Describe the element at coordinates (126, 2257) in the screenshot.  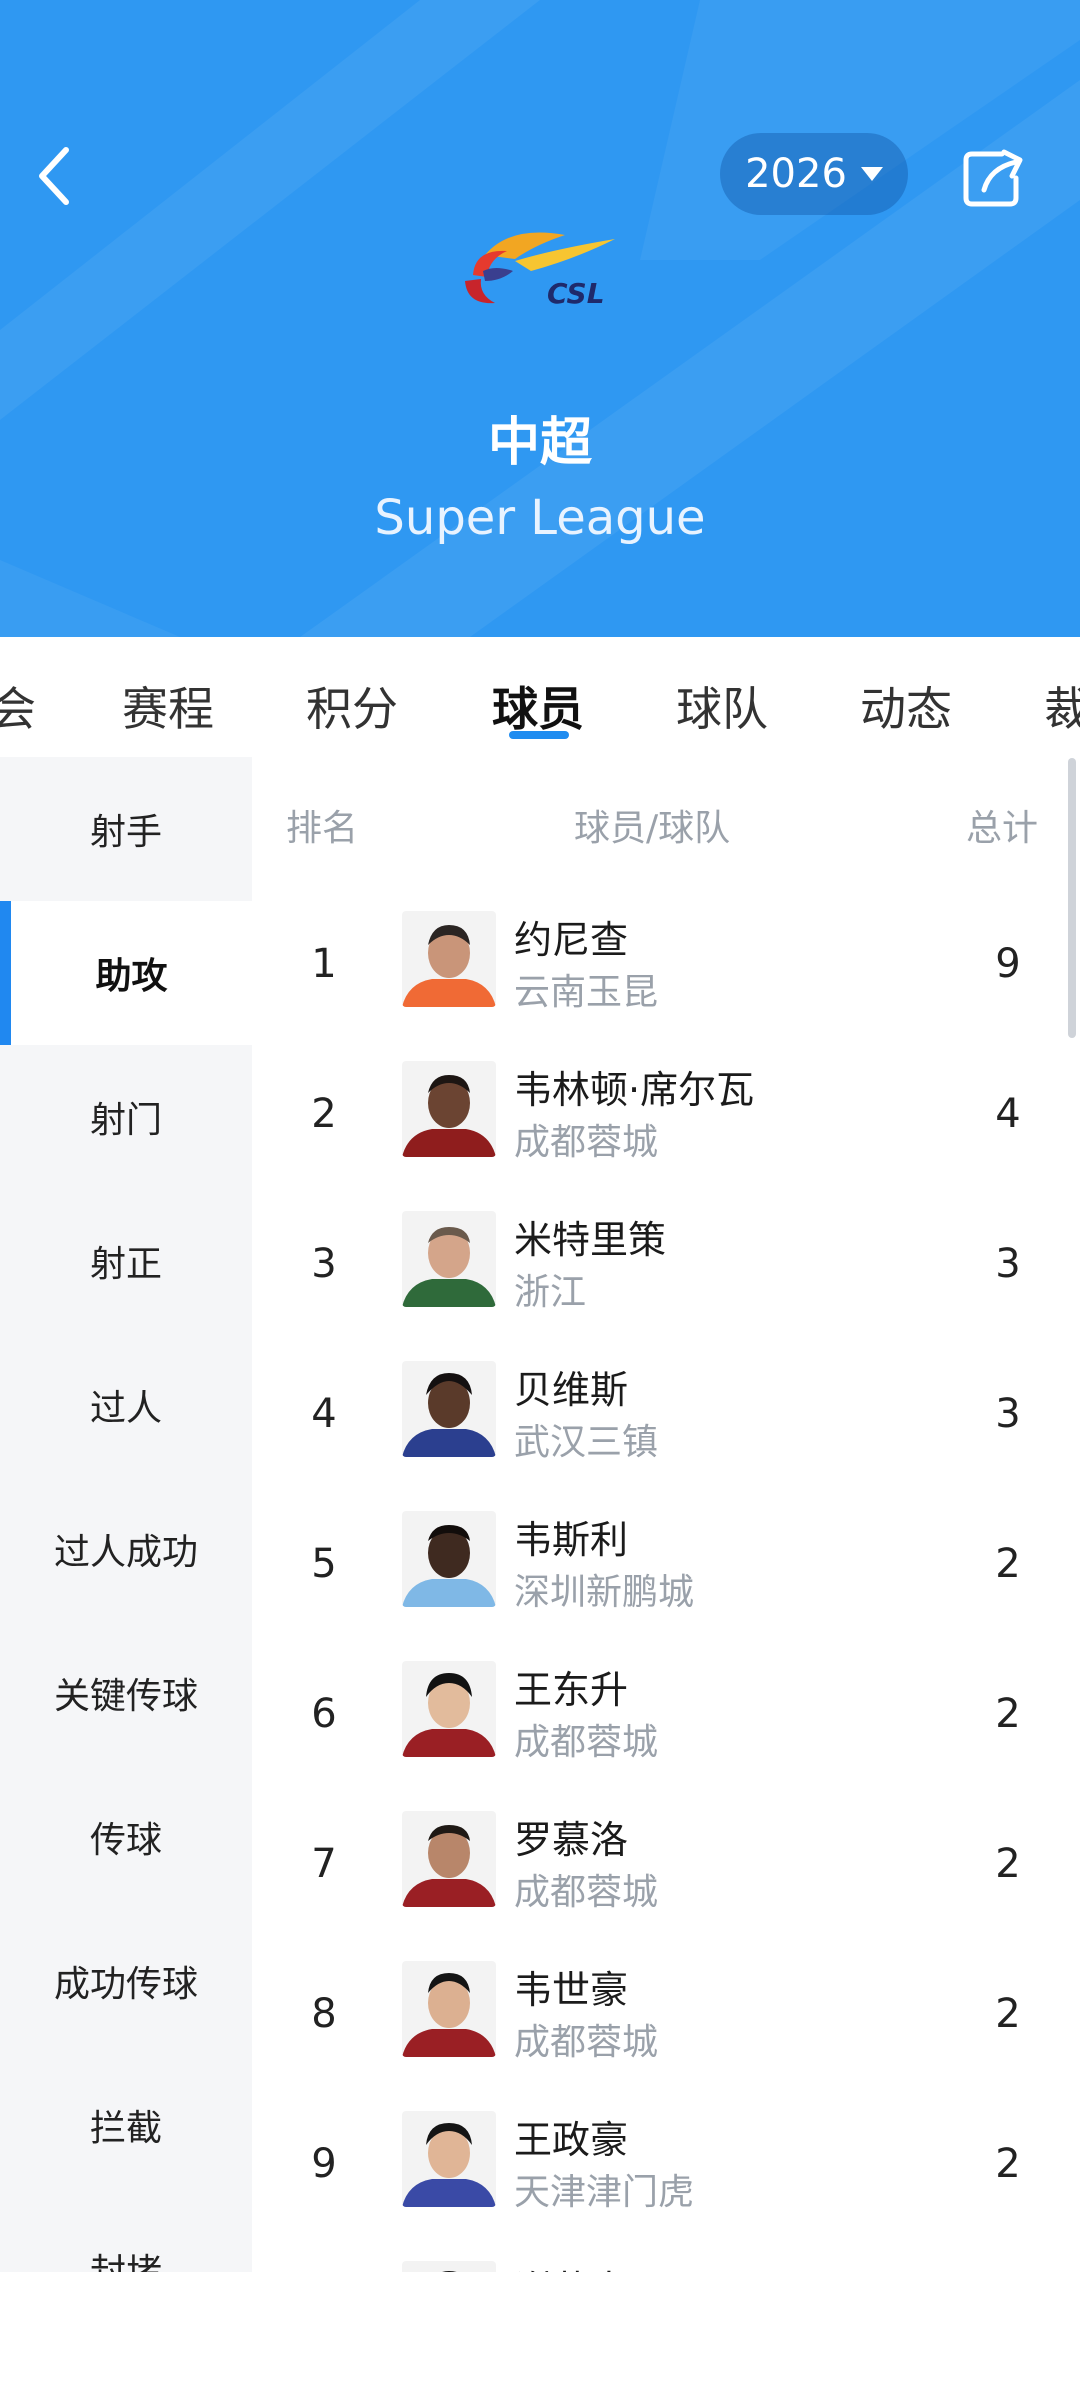
I see `sidebar-item-label: 封堵` at that location.